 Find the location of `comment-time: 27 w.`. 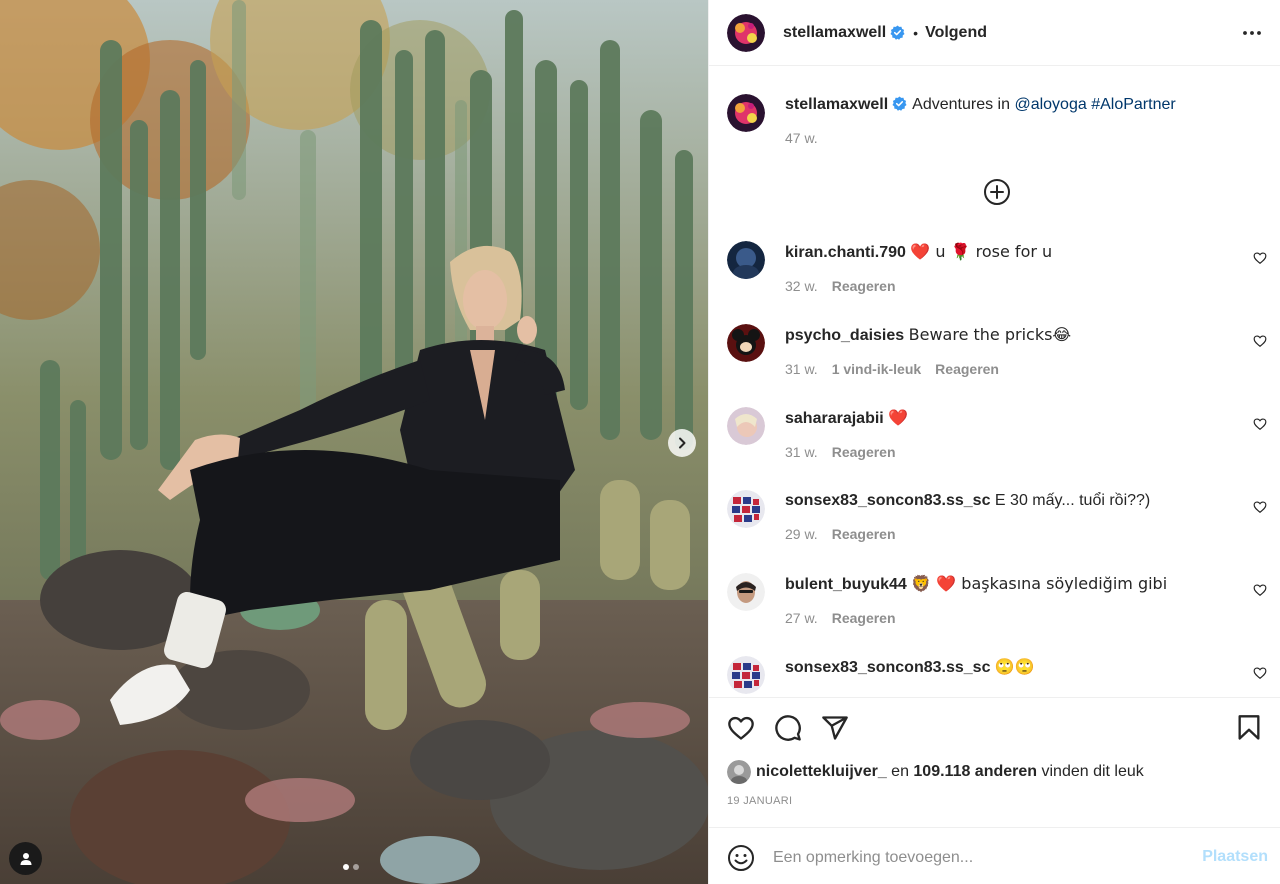

comment-time: 27 w. is located at coordinates (801, 618).